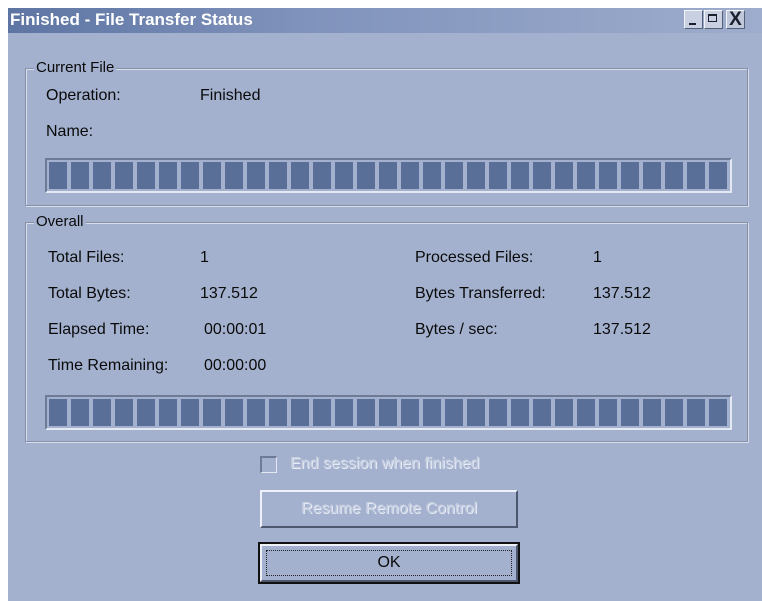 The image size is (762, 601). What do you see at coordinates (474, 257) in the screenshot?
I see `processed-files-label: Processed Files:` at bounding box center [474, 257].